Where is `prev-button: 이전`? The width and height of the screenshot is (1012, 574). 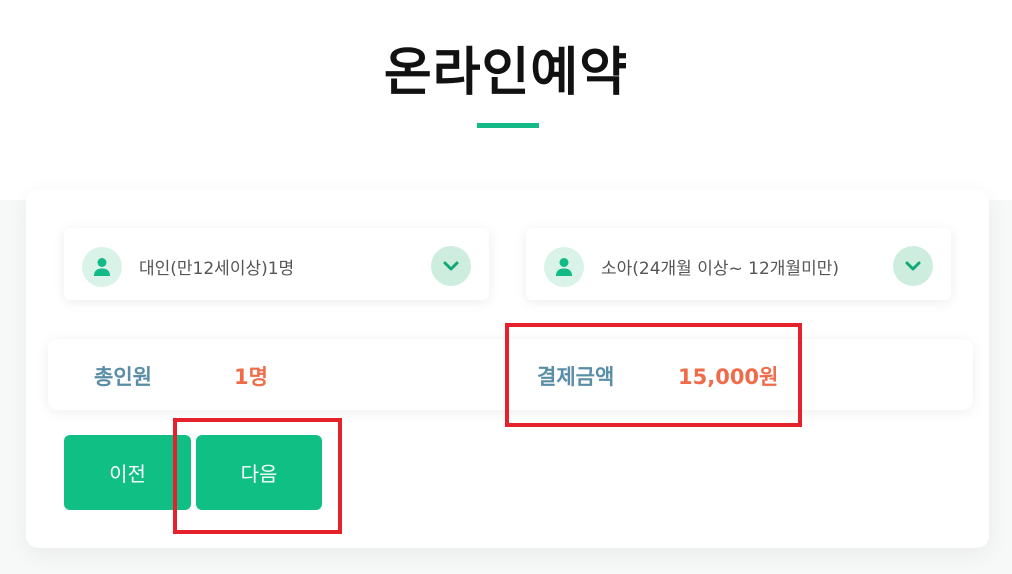
prev-button: 이전 is located at coordinates (127, 472).